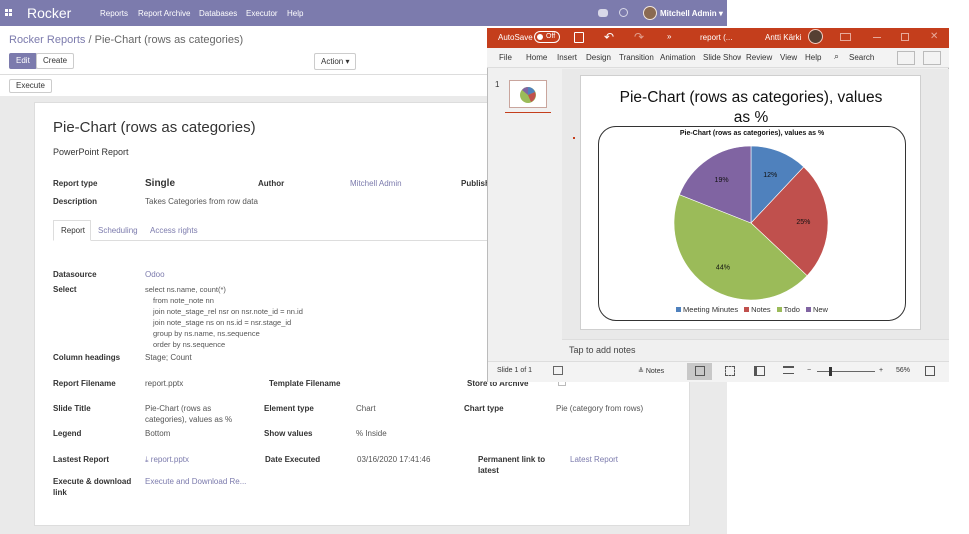 The image size is (969, 534). I want to click on description-value: Takes Categories from row data, so click(201, 201).